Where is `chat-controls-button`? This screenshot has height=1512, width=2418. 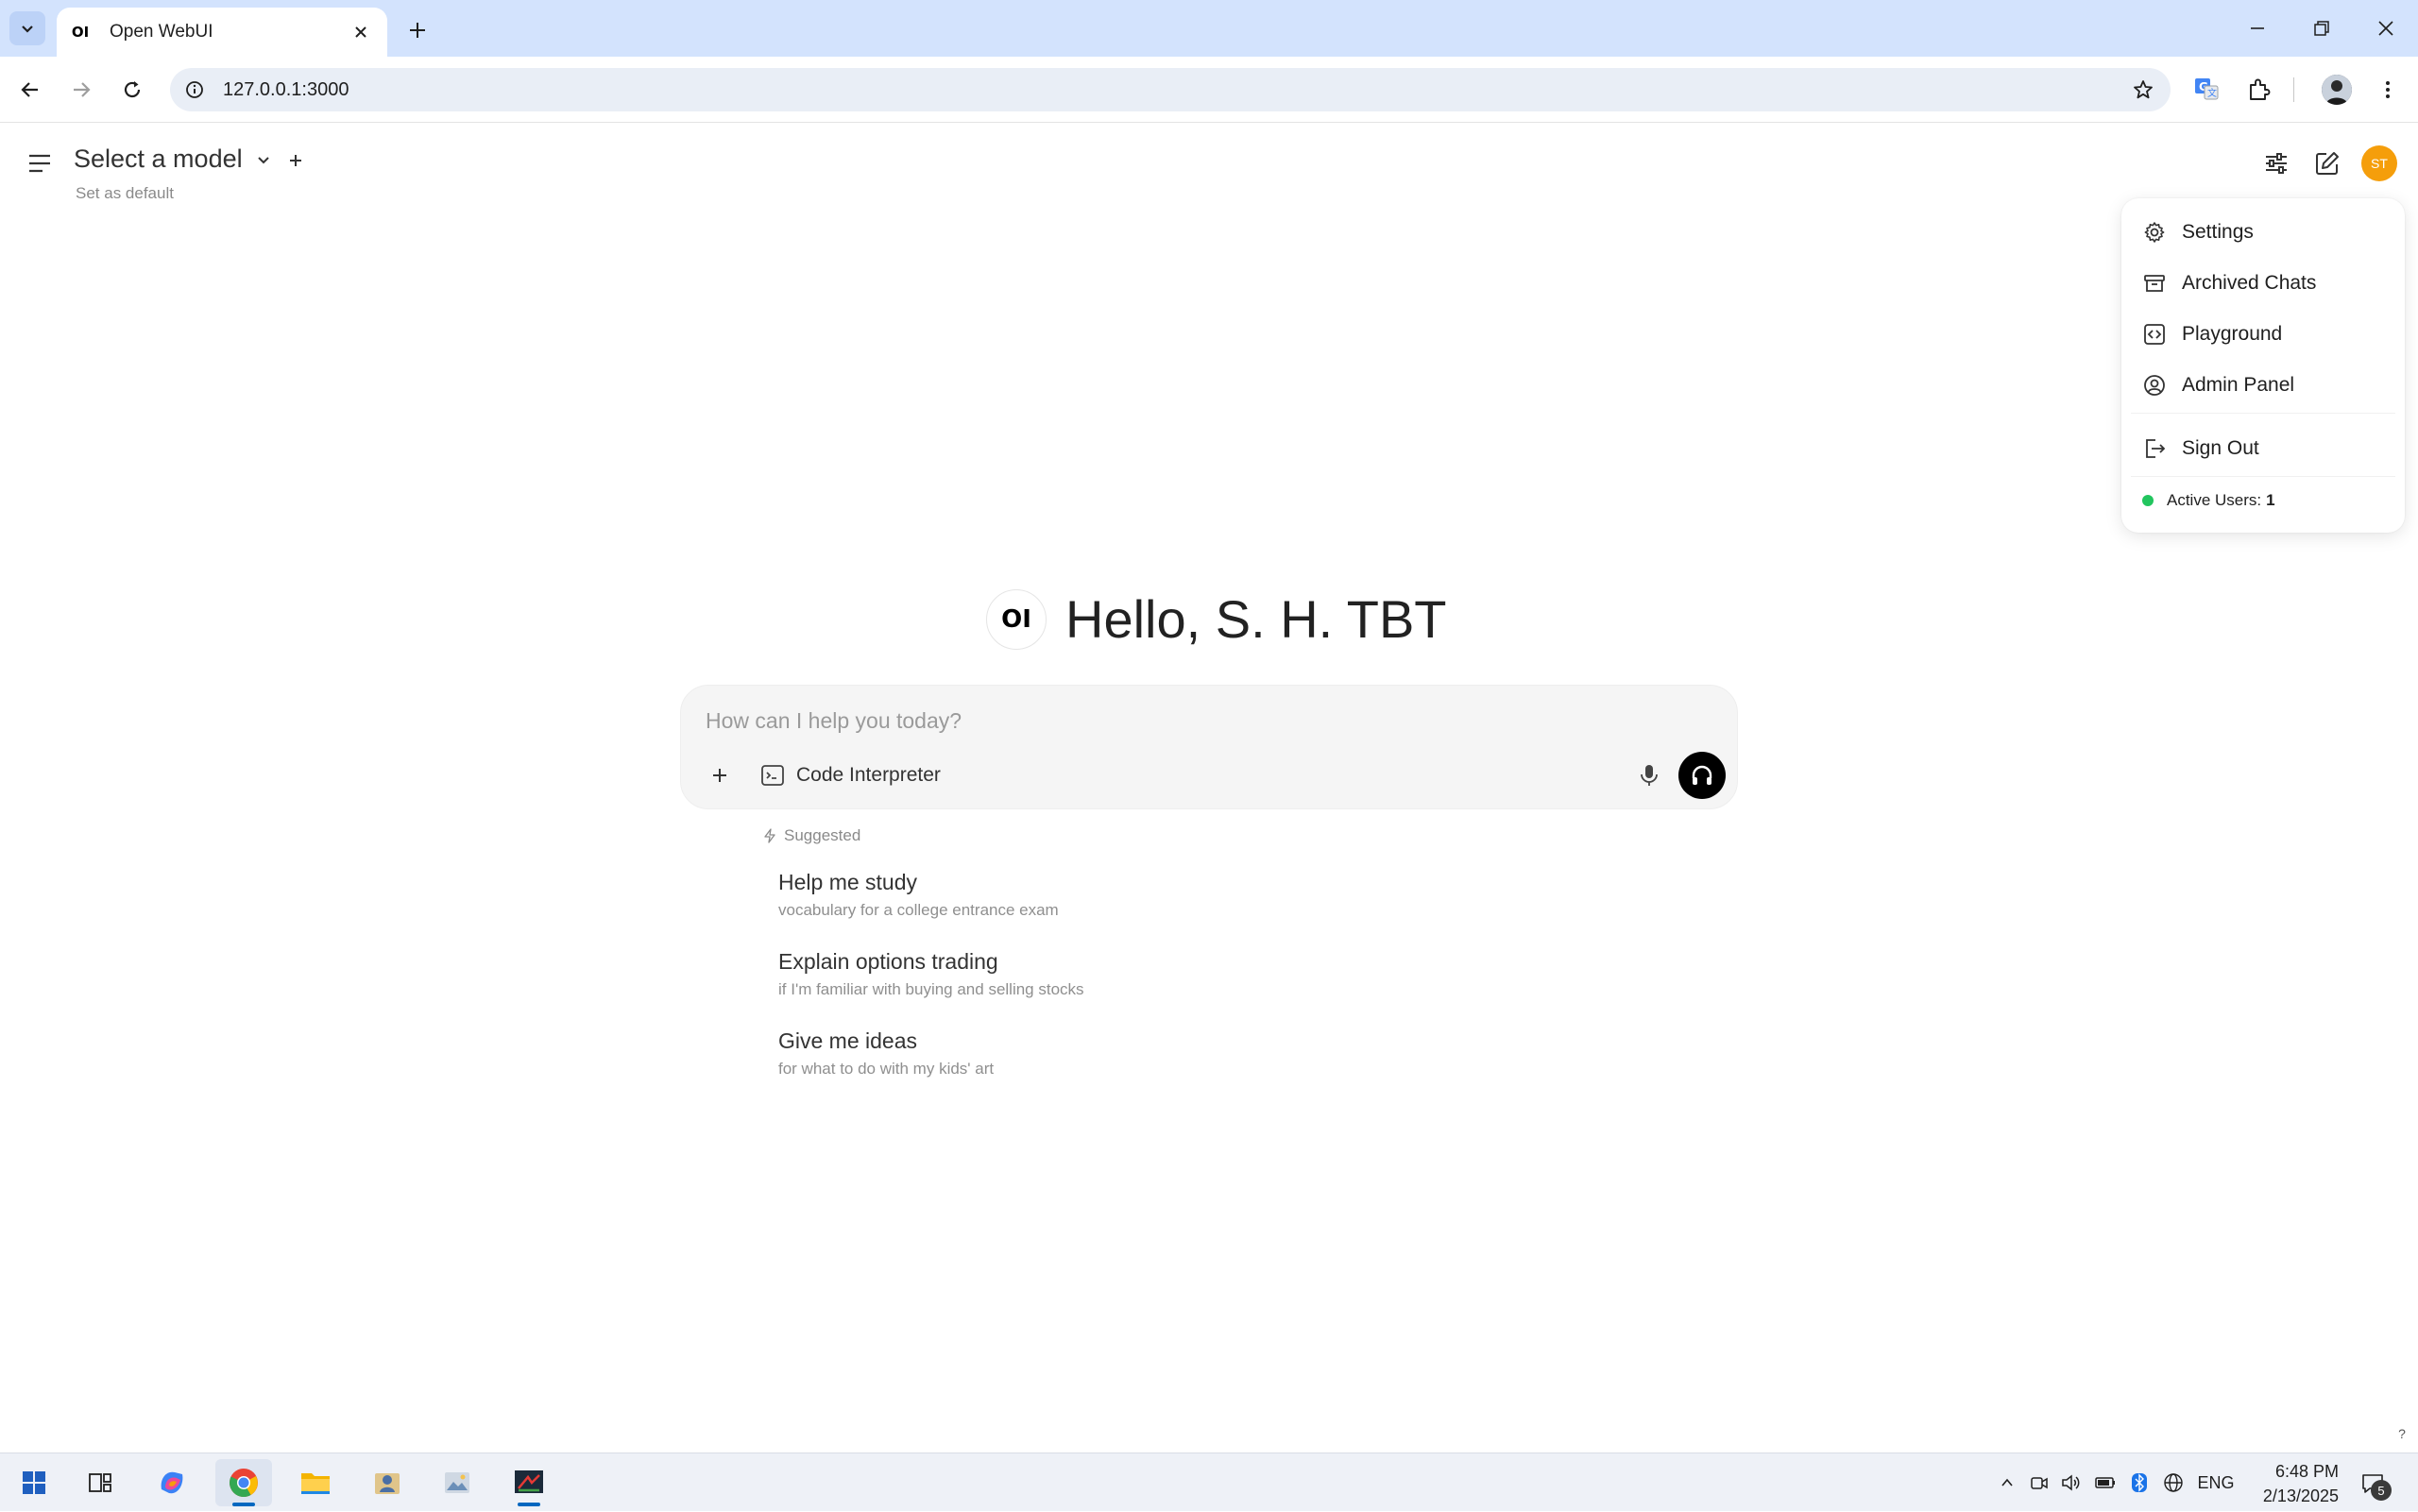
chat-controls-button is located at coordinates (2276, 163).